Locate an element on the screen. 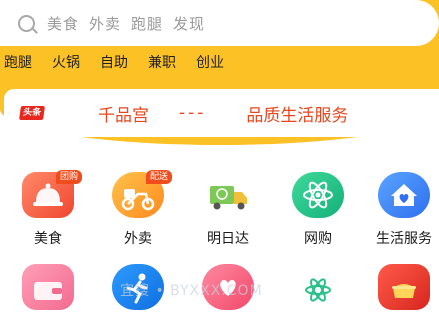 This screenshot has width=439, height=313. service-life: 生活服务 is located at coordinates (403, 210).